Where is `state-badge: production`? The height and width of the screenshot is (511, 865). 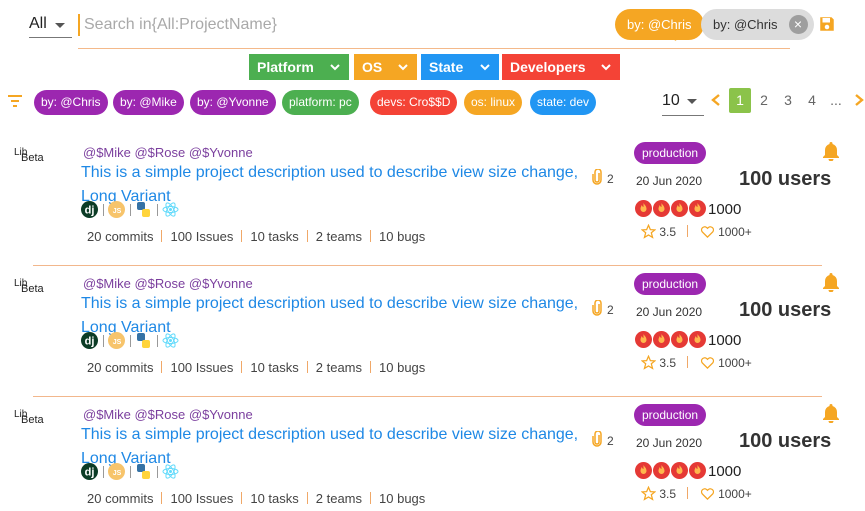 state-badge: production is located at coordinates (670, 415).